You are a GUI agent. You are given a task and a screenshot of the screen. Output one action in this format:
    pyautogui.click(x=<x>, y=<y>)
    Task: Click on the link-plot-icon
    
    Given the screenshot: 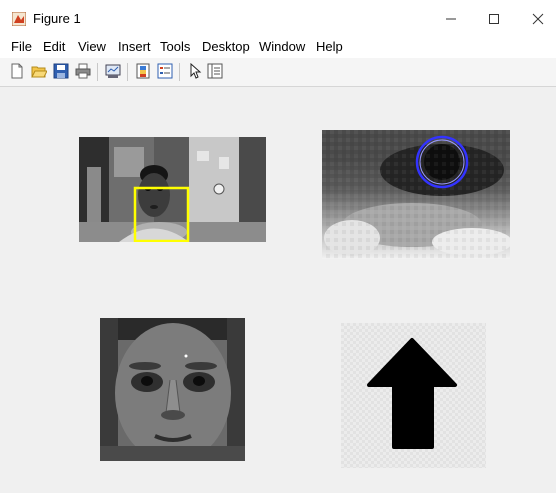 What is the action you would take?
    pyautogui.click(x=113, y=71)
    